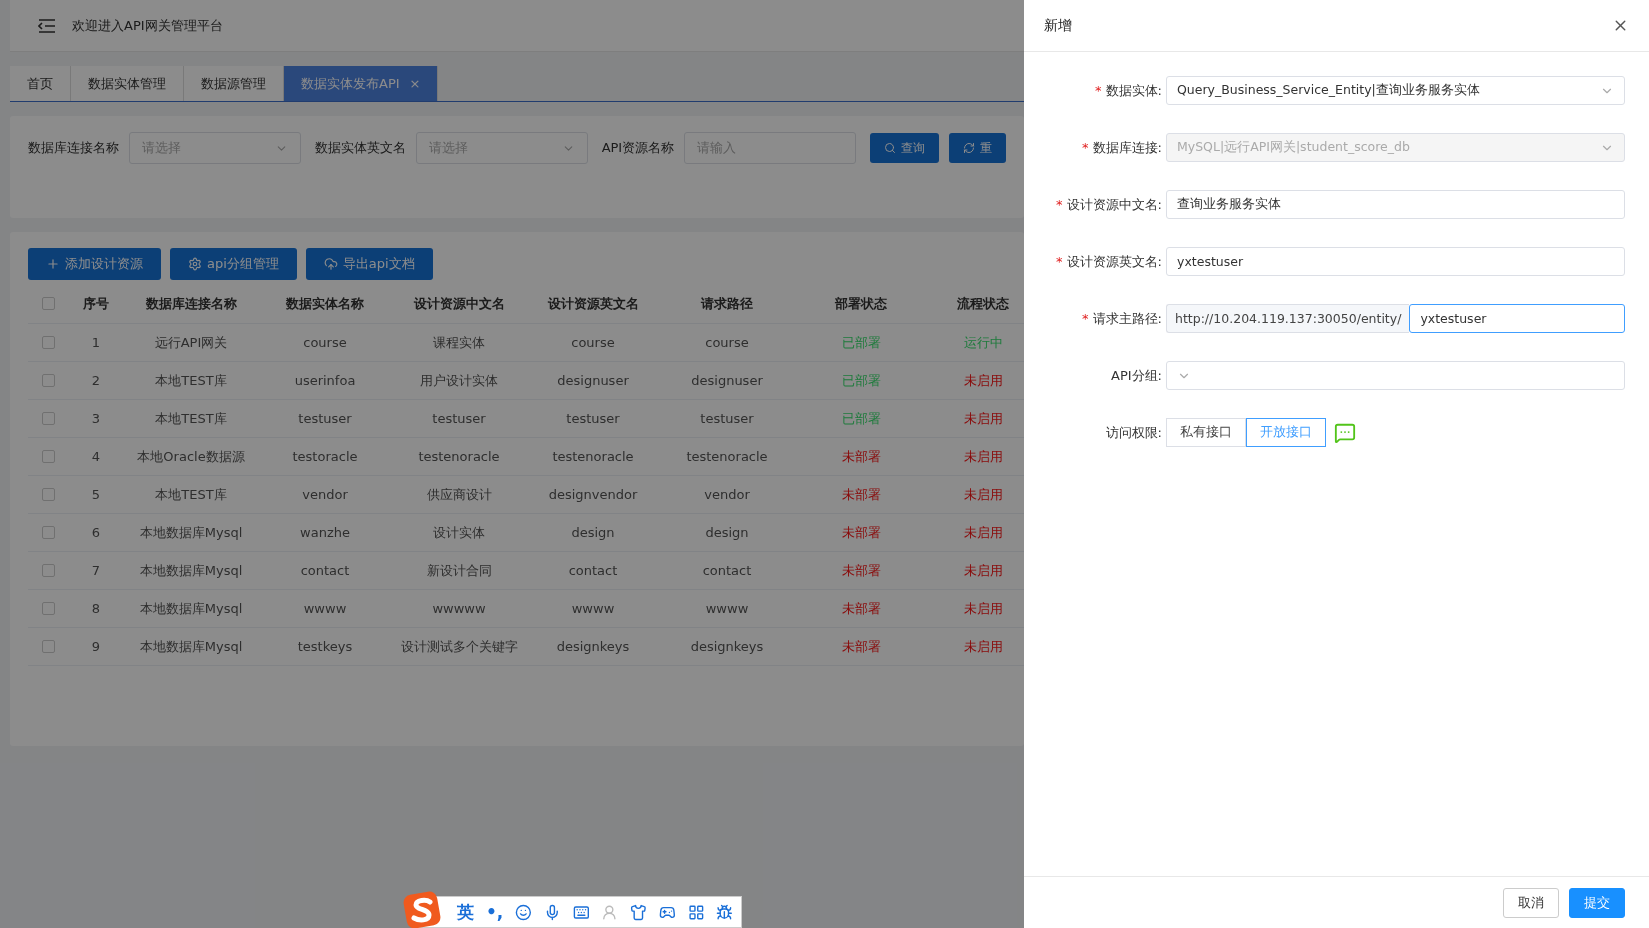  What do you see at coordinates (1136, 375) in the screenshot?
I see `form-label: API分组:` at bounding box center [1136, 375].